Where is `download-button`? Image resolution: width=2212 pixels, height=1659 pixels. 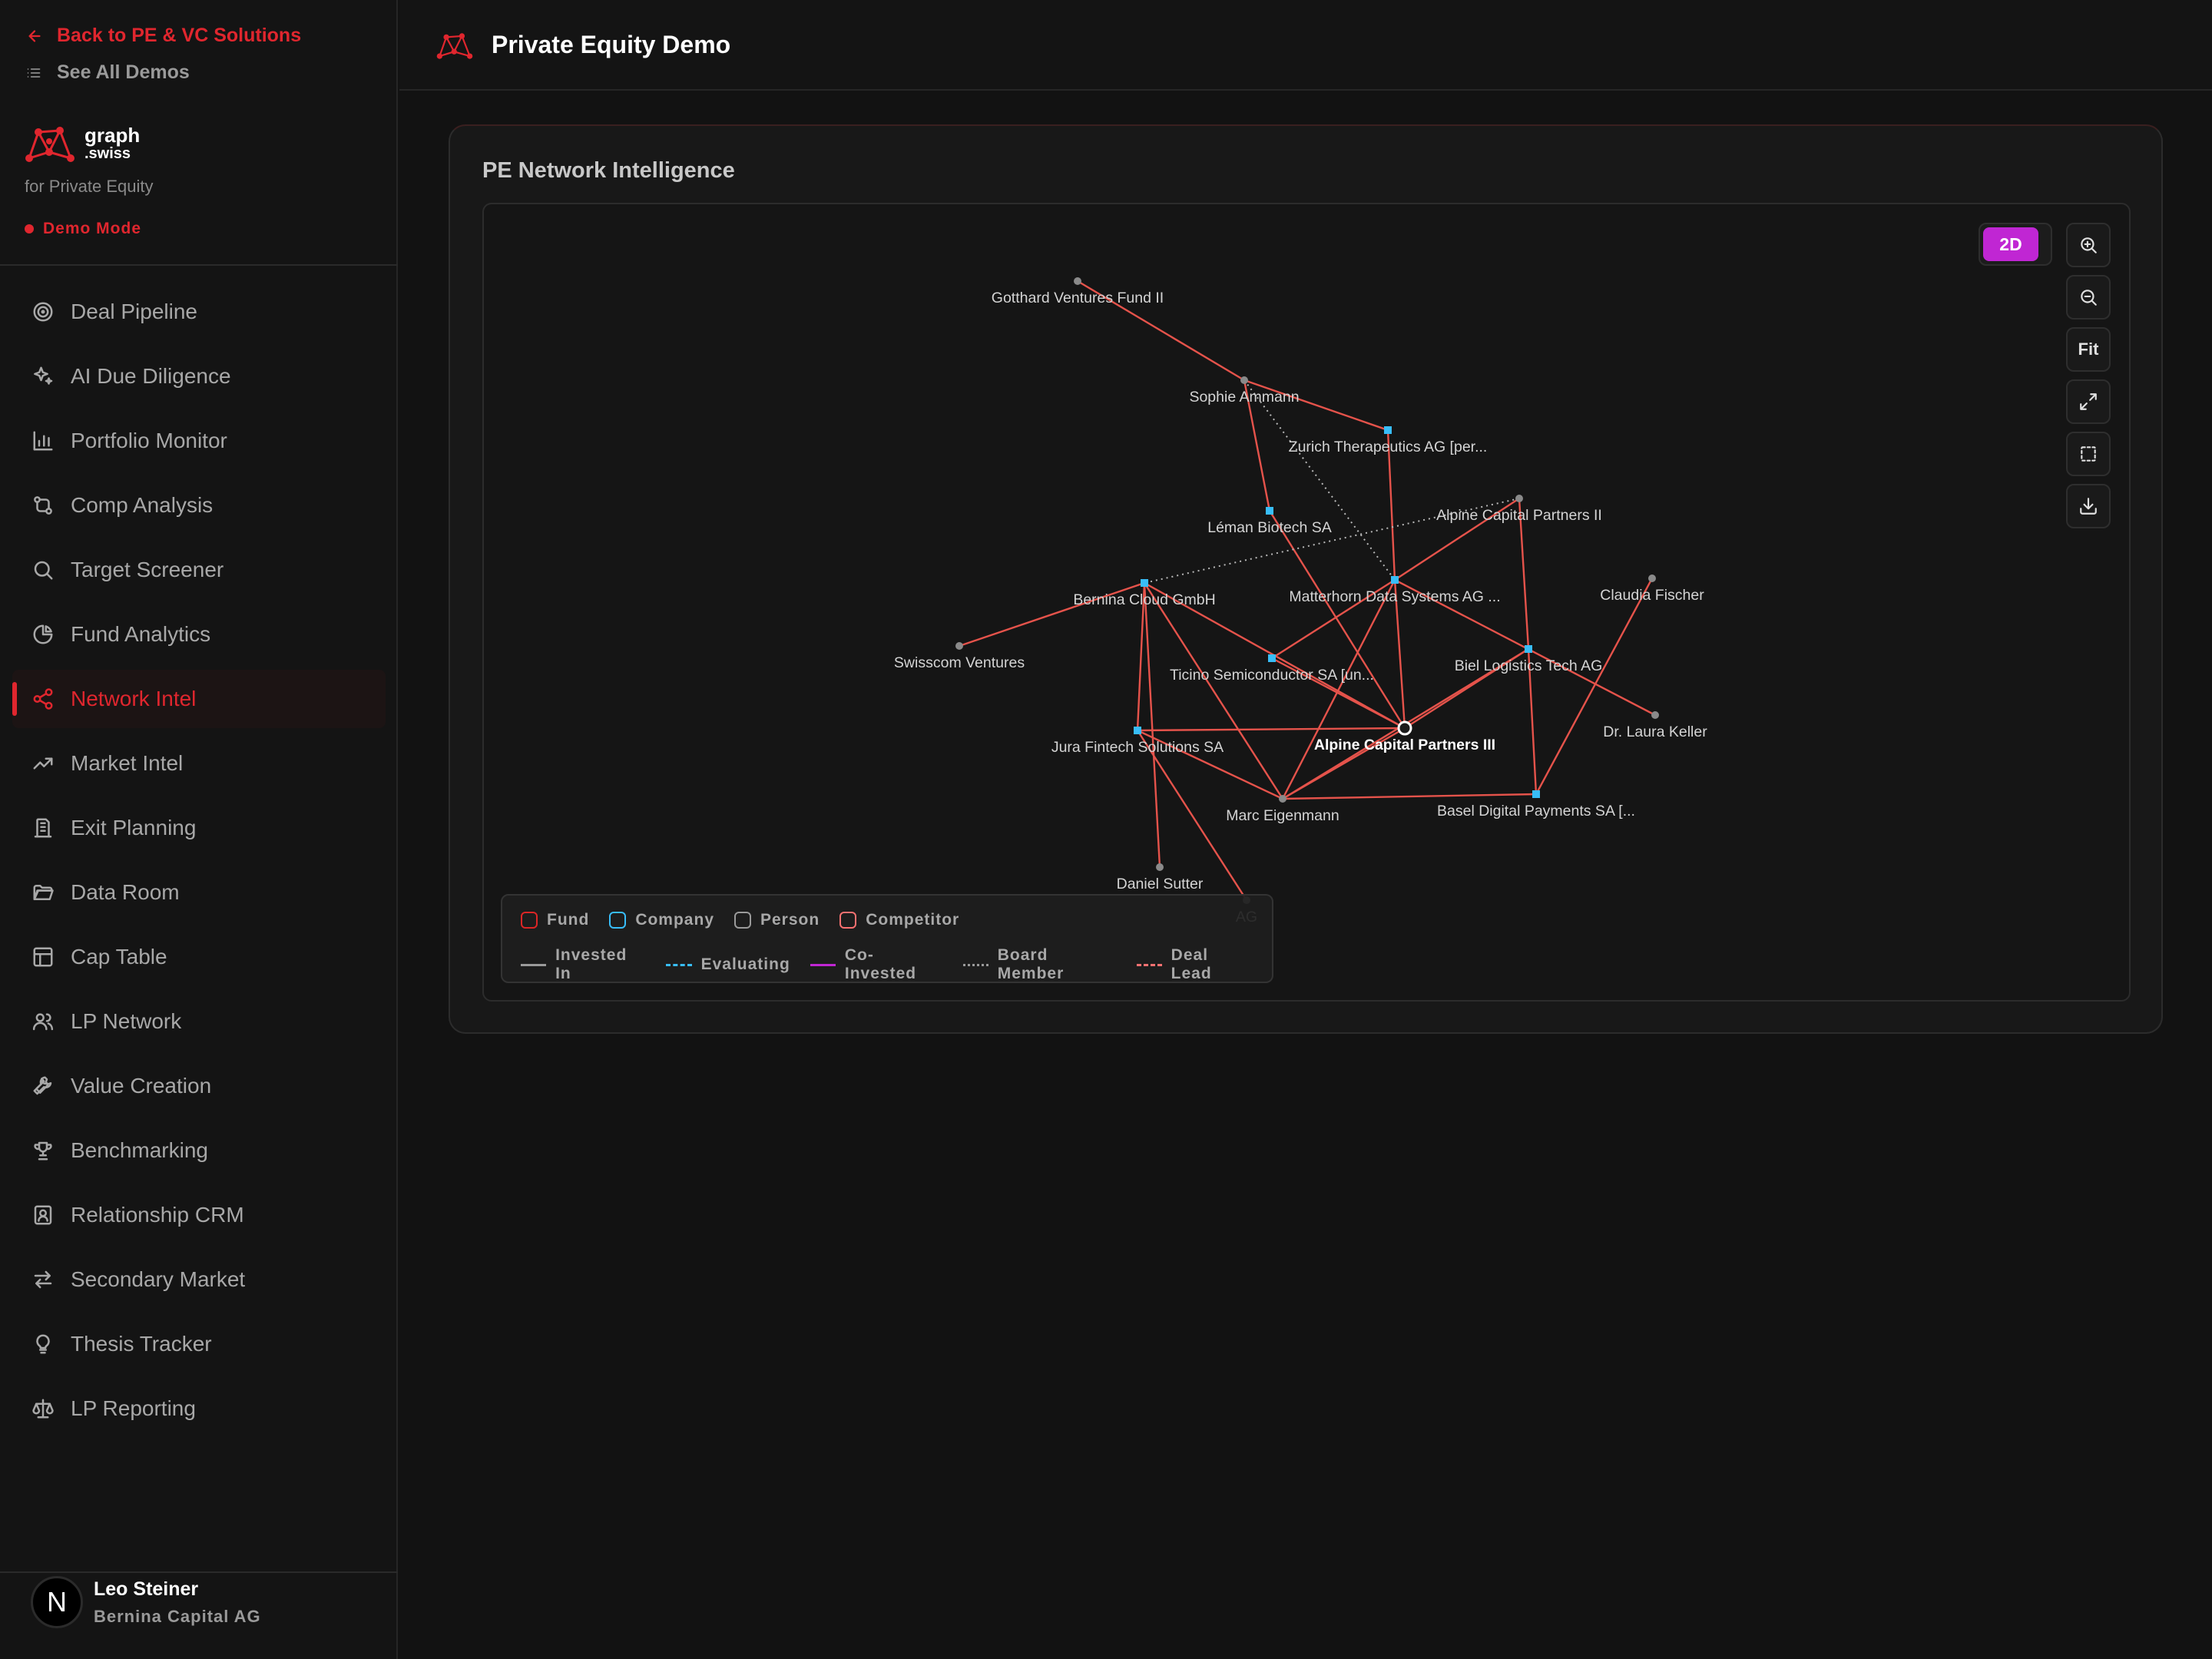 download-button is located at coordinates (2088, 506).